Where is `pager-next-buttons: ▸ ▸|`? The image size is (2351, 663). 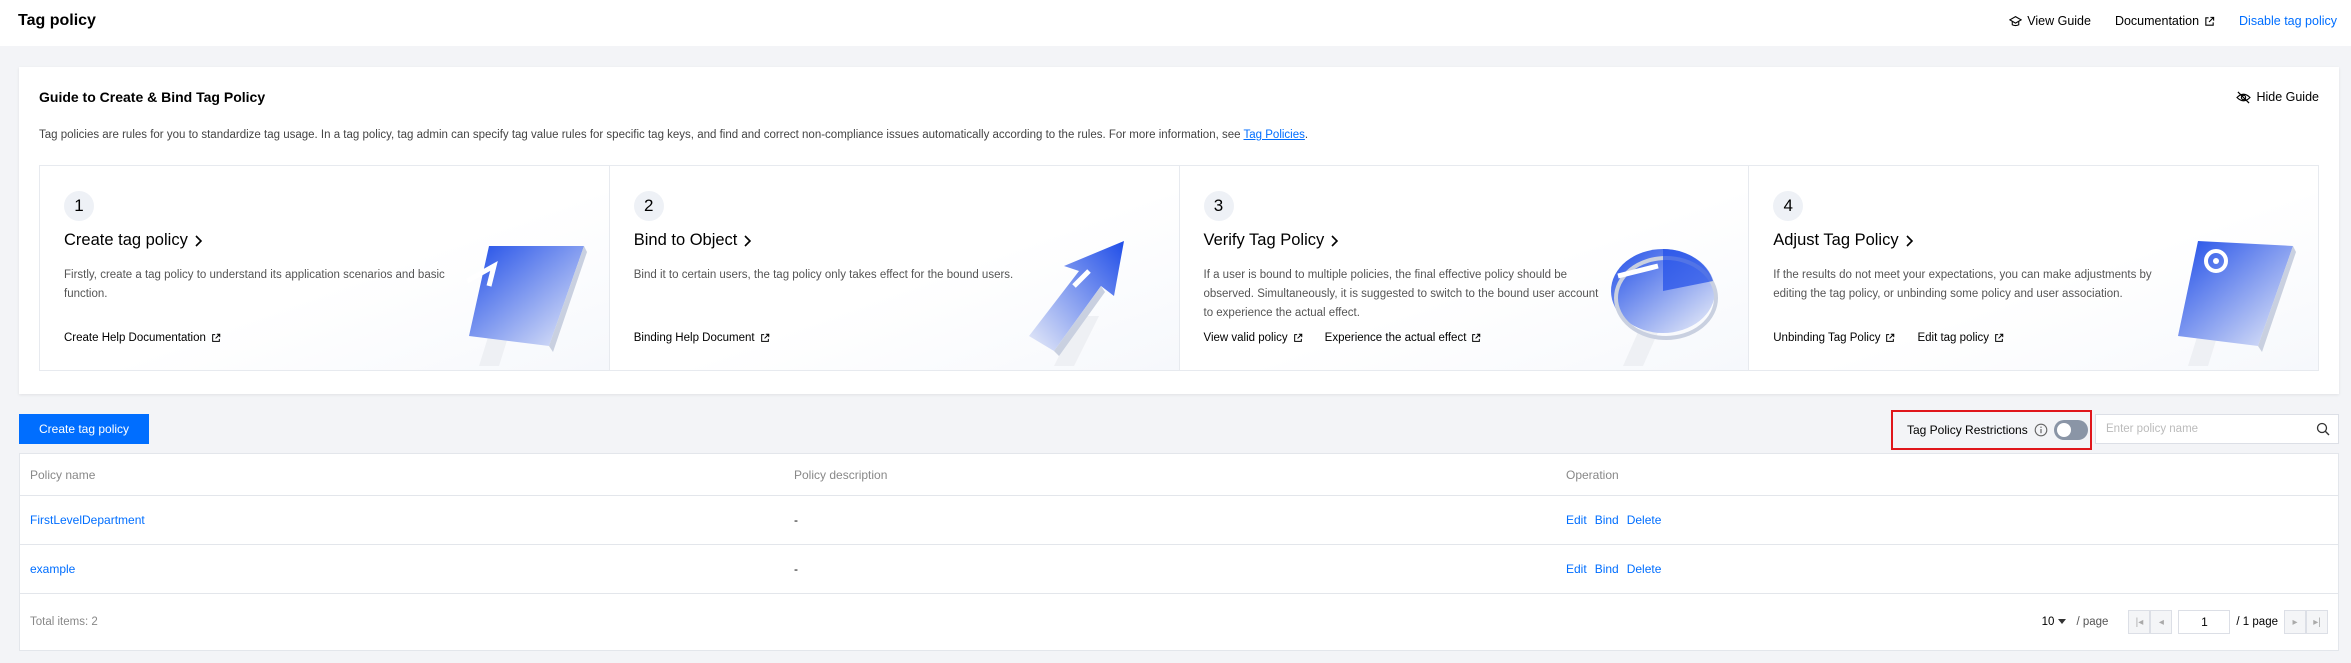
pager-next-buttons: ▸ ▸| is located at coordinates (2306, 622).